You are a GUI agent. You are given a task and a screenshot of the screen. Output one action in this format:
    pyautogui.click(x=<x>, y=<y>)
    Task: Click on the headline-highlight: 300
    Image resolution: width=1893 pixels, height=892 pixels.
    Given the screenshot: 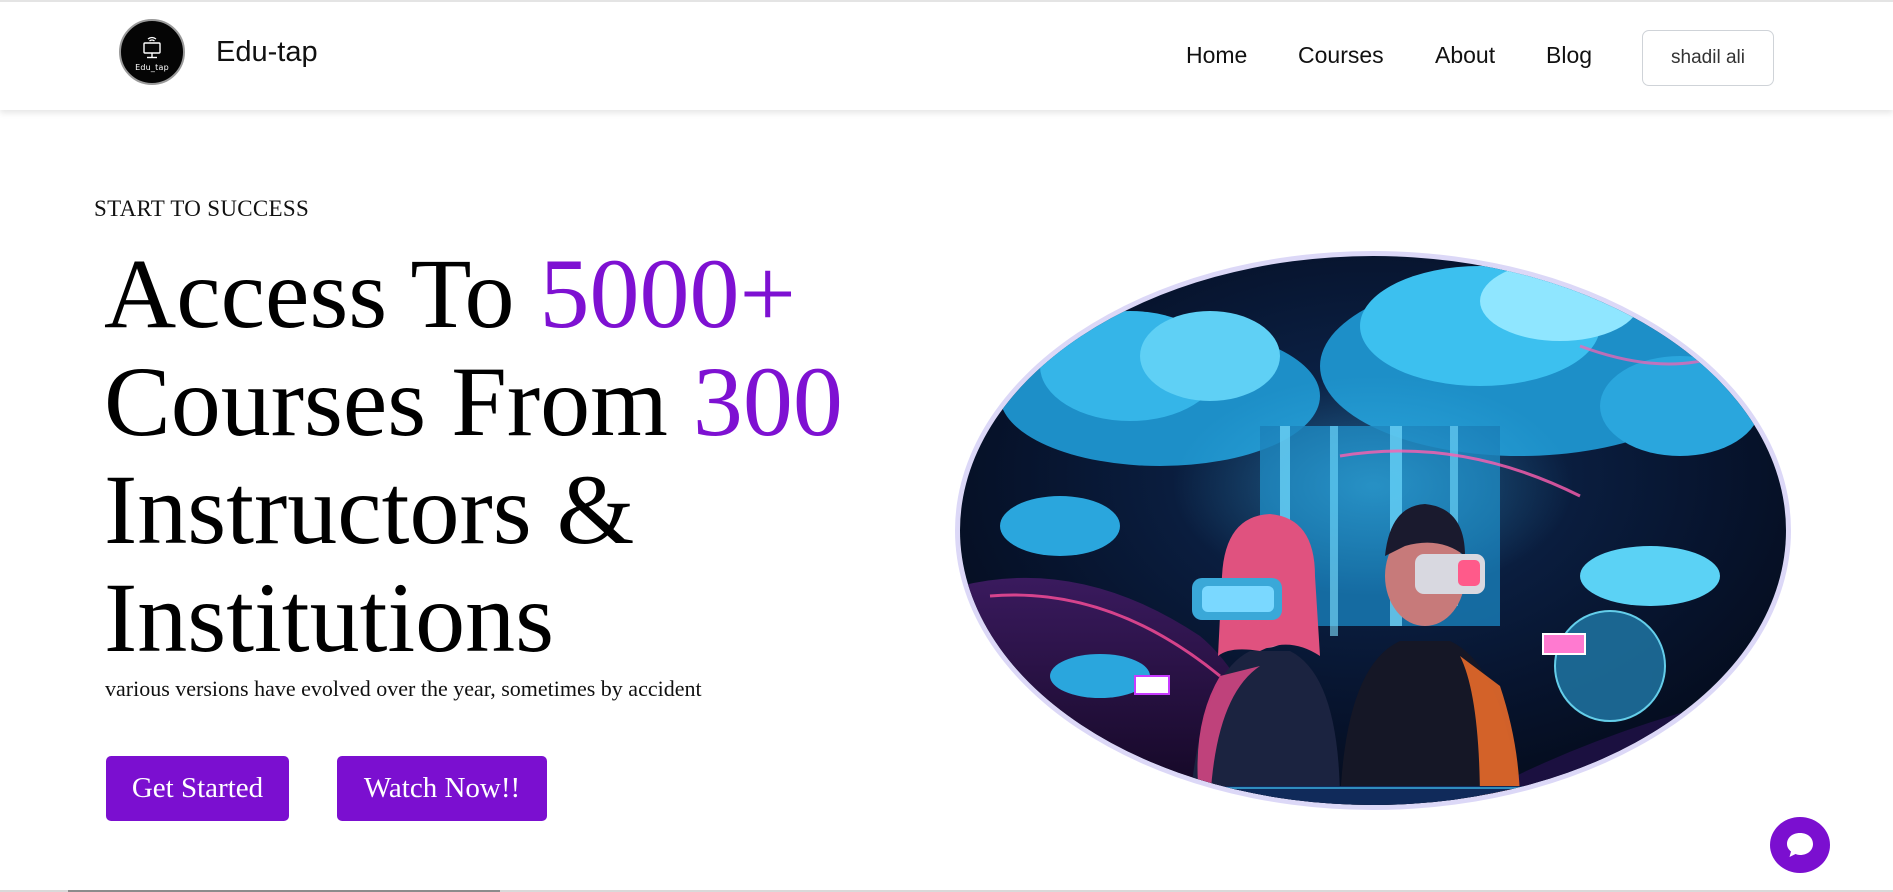 What is the action you would take?
    pyautogui.click(x=767, y=401)
    